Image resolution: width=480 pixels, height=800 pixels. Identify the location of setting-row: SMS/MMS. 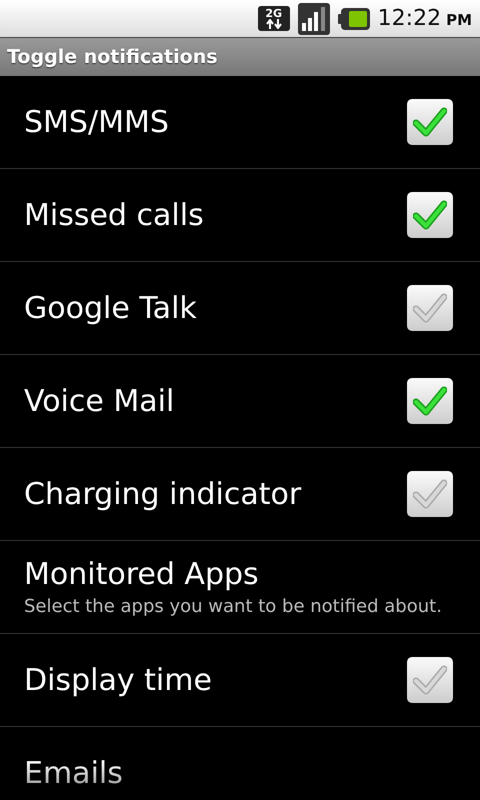
(240, 122).